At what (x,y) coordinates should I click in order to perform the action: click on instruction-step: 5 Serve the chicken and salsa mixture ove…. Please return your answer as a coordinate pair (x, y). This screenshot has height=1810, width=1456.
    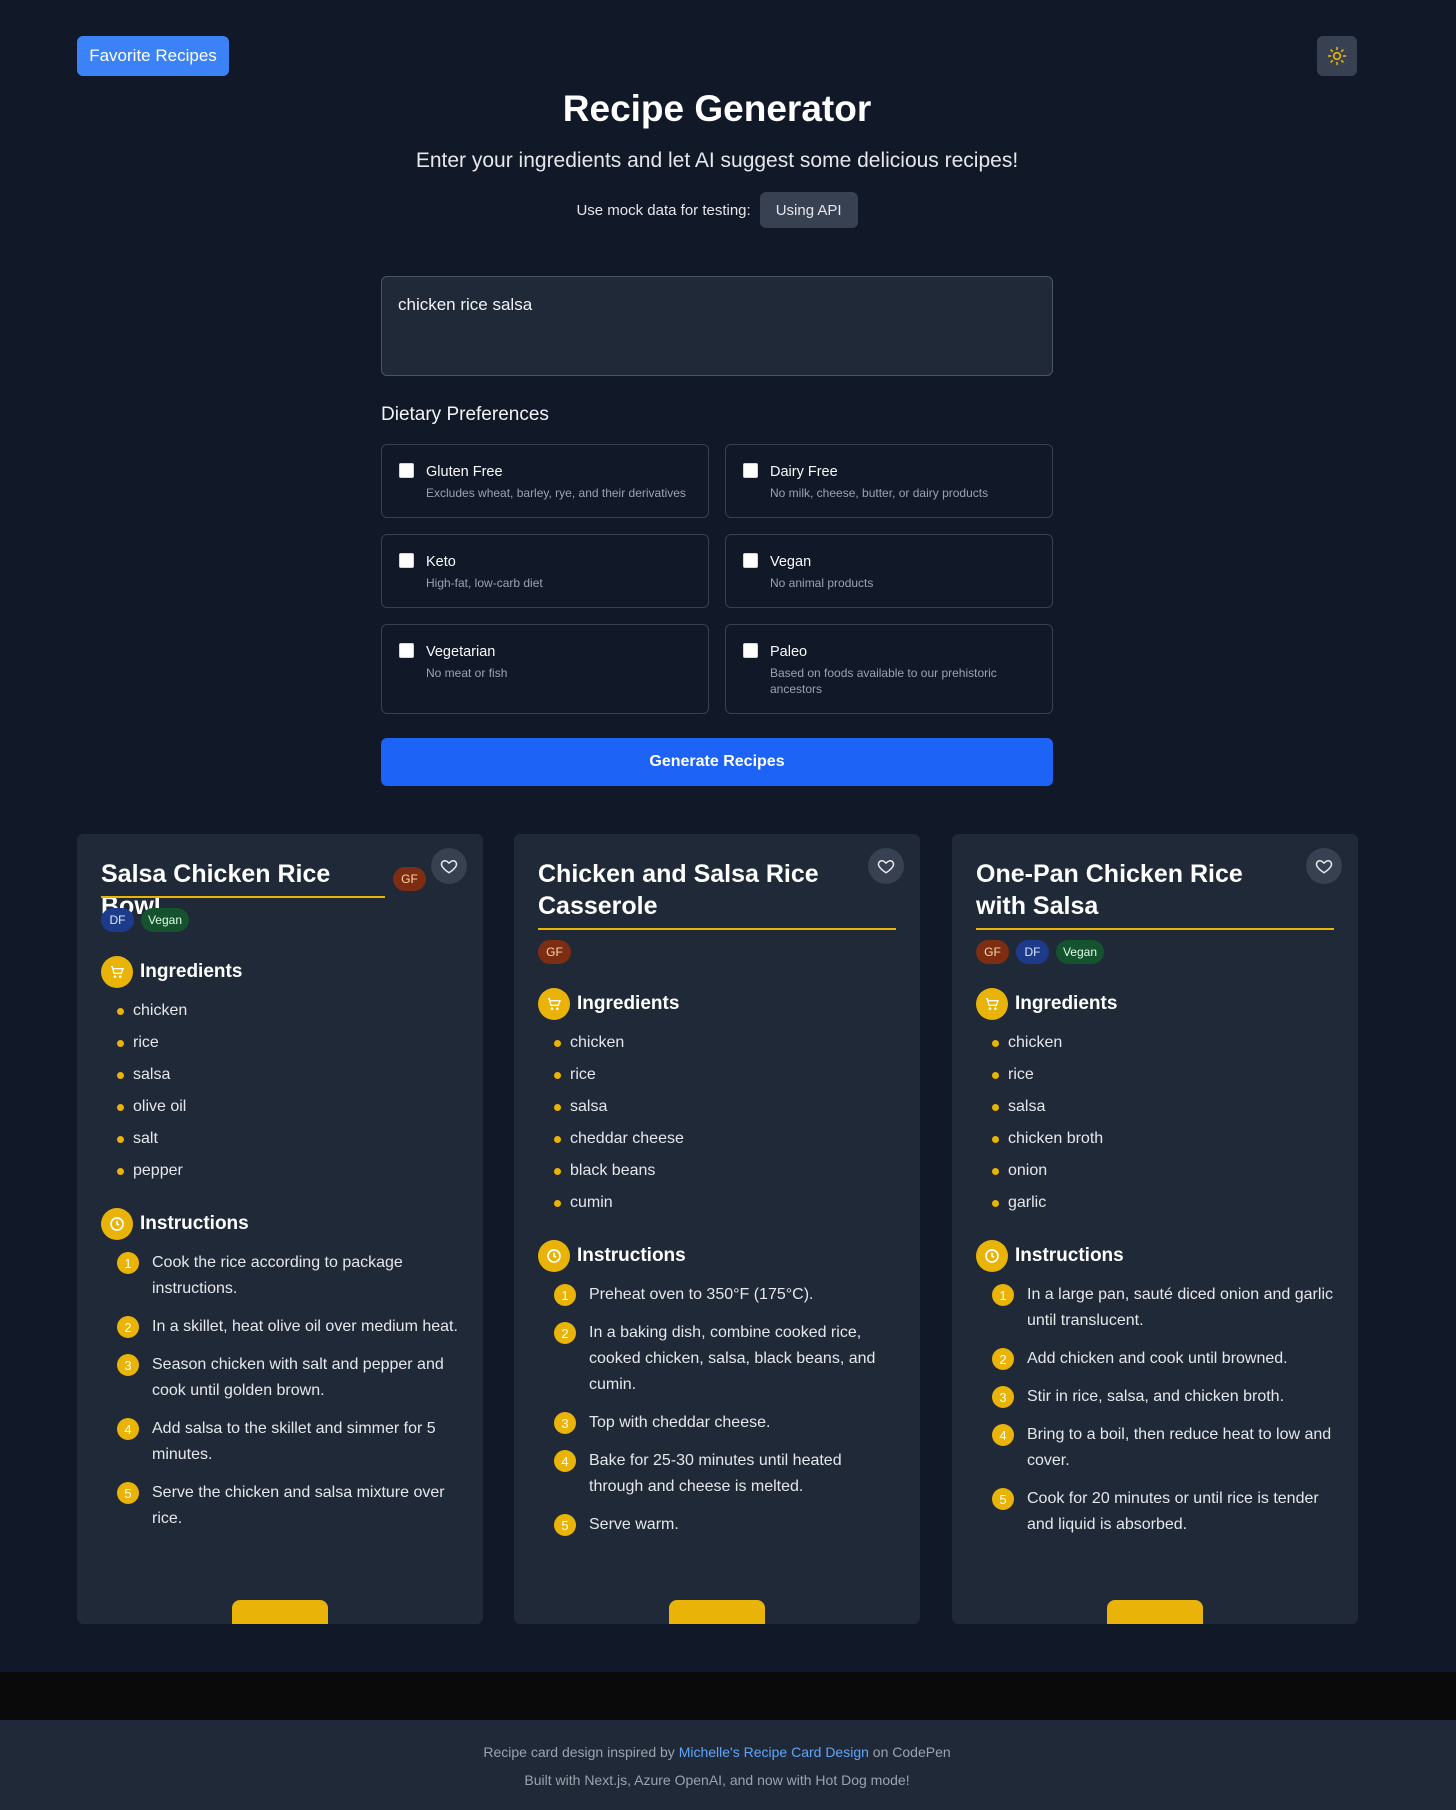
    Looking at the image, I should click on (290, 1506).